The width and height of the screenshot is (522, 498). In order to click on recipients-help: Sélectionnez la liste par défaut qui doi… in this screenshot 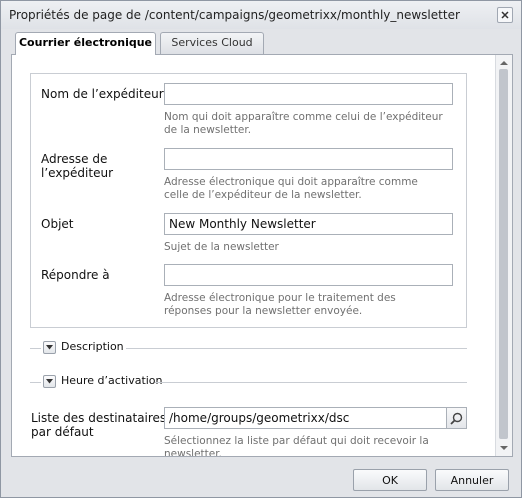, I will do `click(296, 445)`.